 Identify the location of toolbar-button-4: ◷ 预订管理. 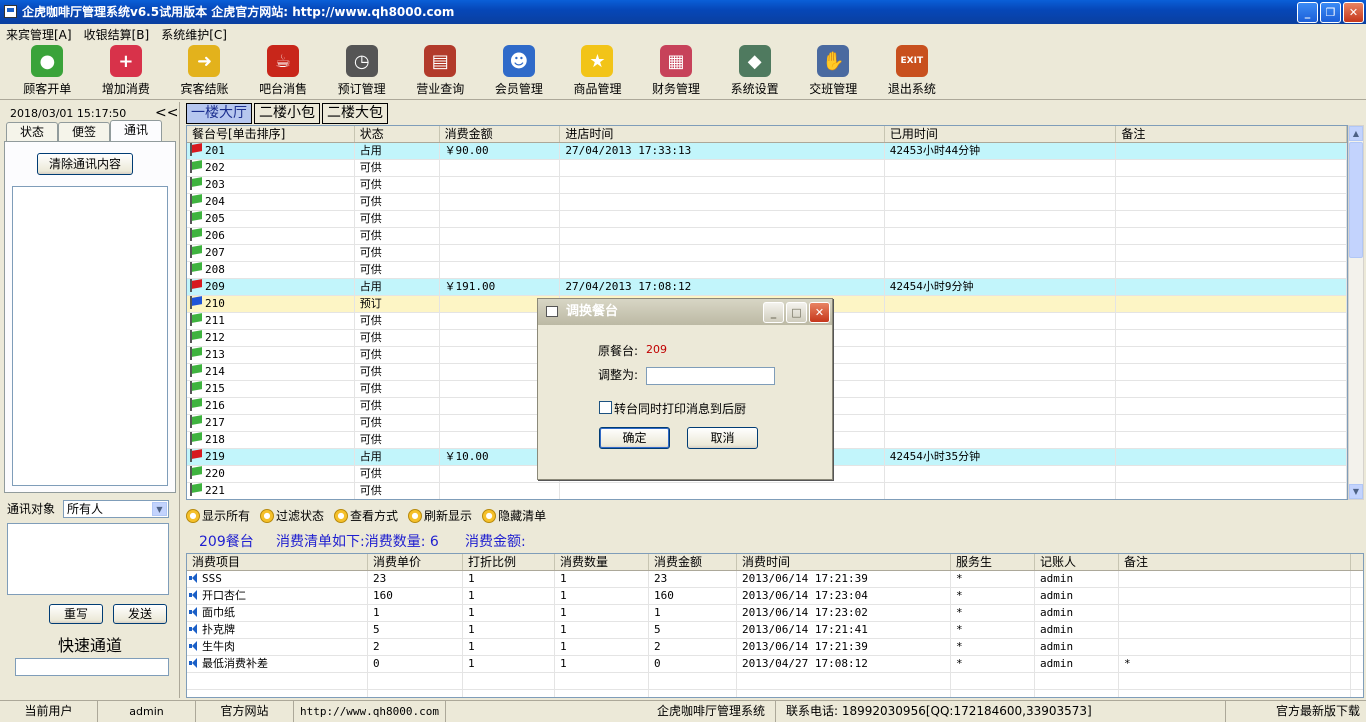
(361, 72).